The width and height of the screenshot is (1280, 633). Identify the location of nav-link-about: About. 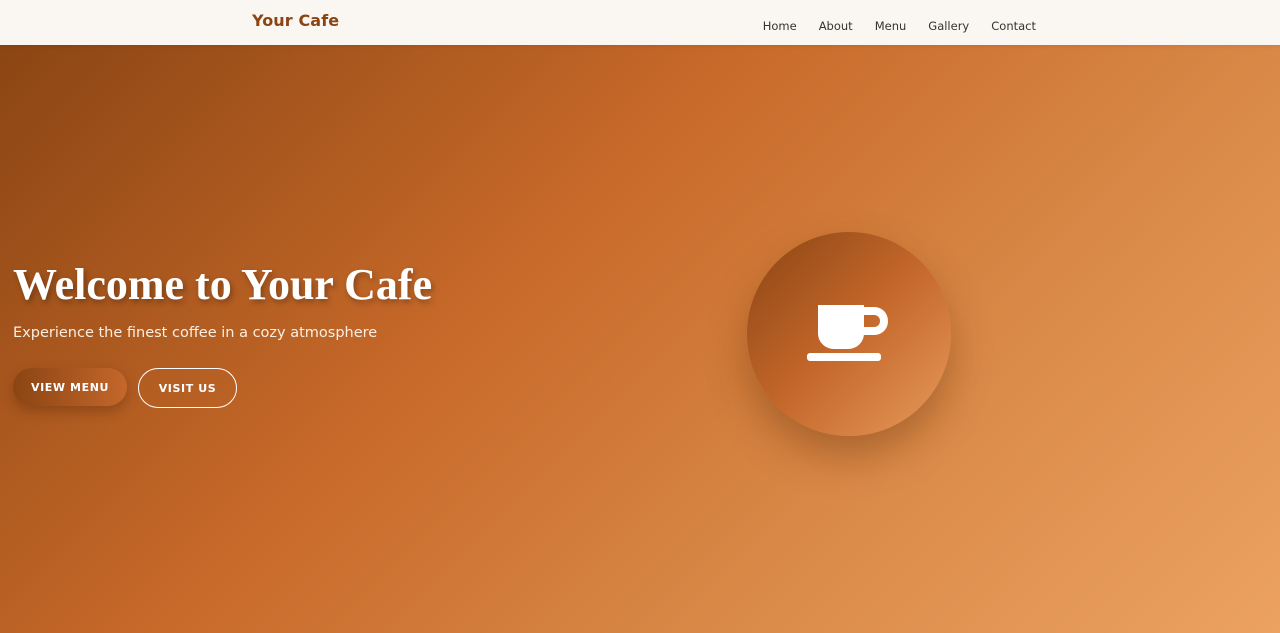
(836, 26).